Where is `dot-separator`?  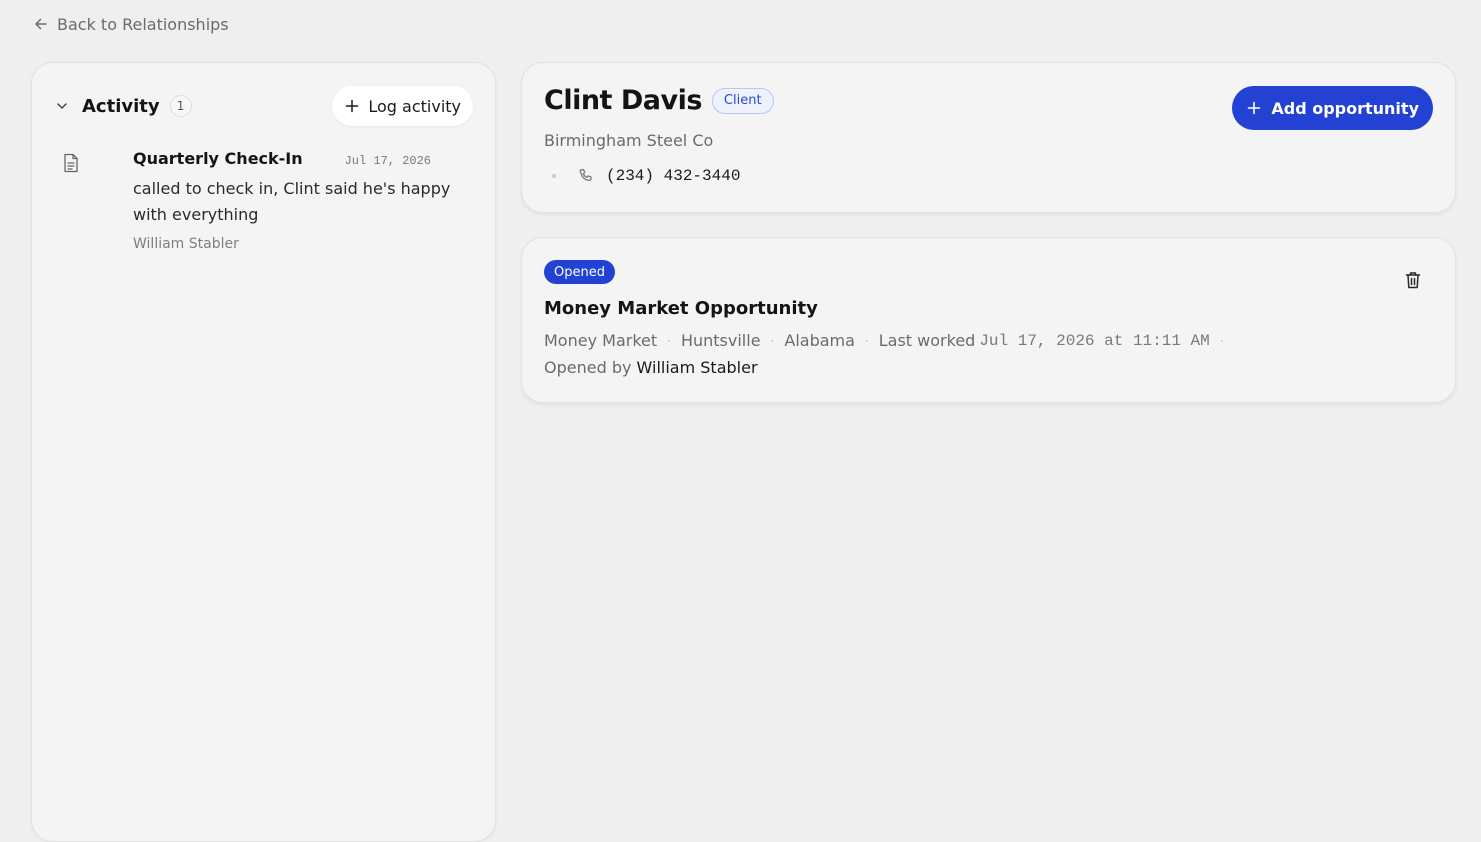
dot-separator is located at coordinates (554, 176).